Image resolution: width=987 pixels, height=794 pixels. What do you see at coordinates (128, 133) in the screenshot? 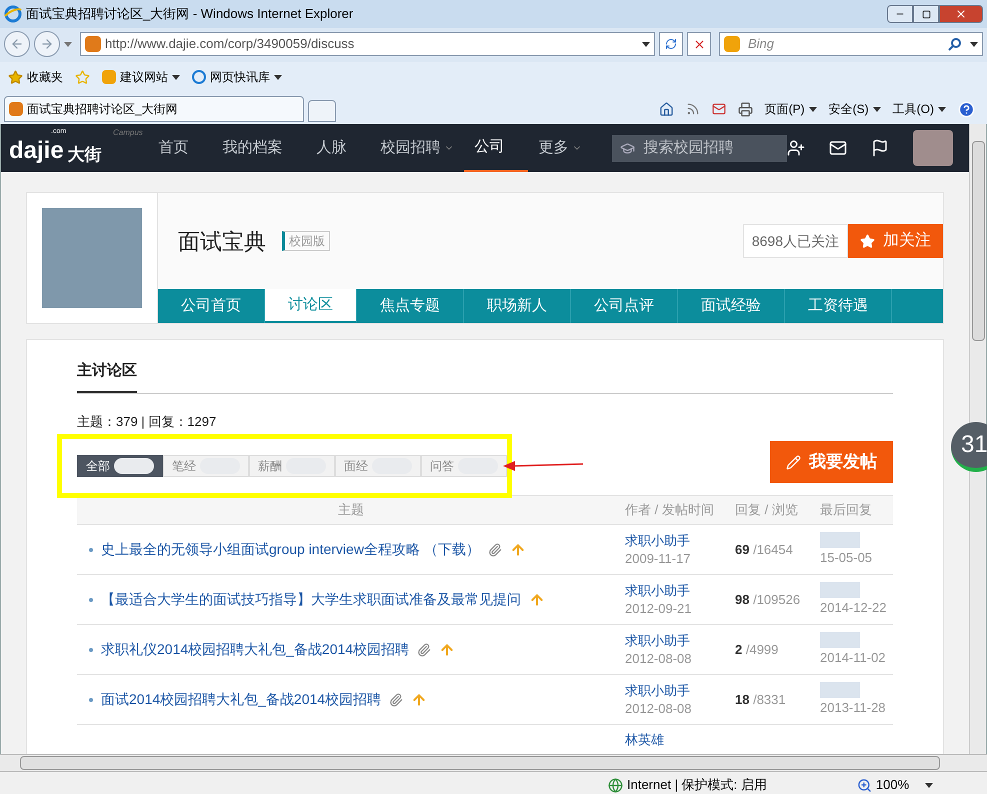
I see `logo-tag: Campus` at bounding box center [128, 133].